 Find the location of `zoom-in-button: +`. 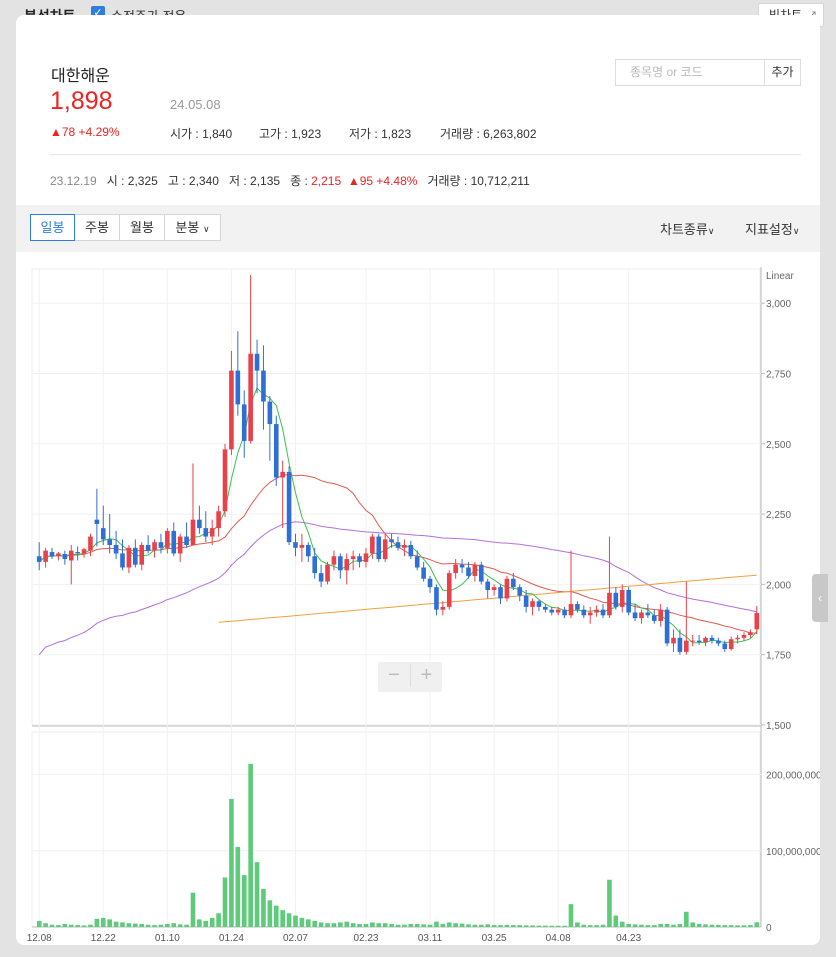

zoom-in-button: + is located at coordinates (426, 675).